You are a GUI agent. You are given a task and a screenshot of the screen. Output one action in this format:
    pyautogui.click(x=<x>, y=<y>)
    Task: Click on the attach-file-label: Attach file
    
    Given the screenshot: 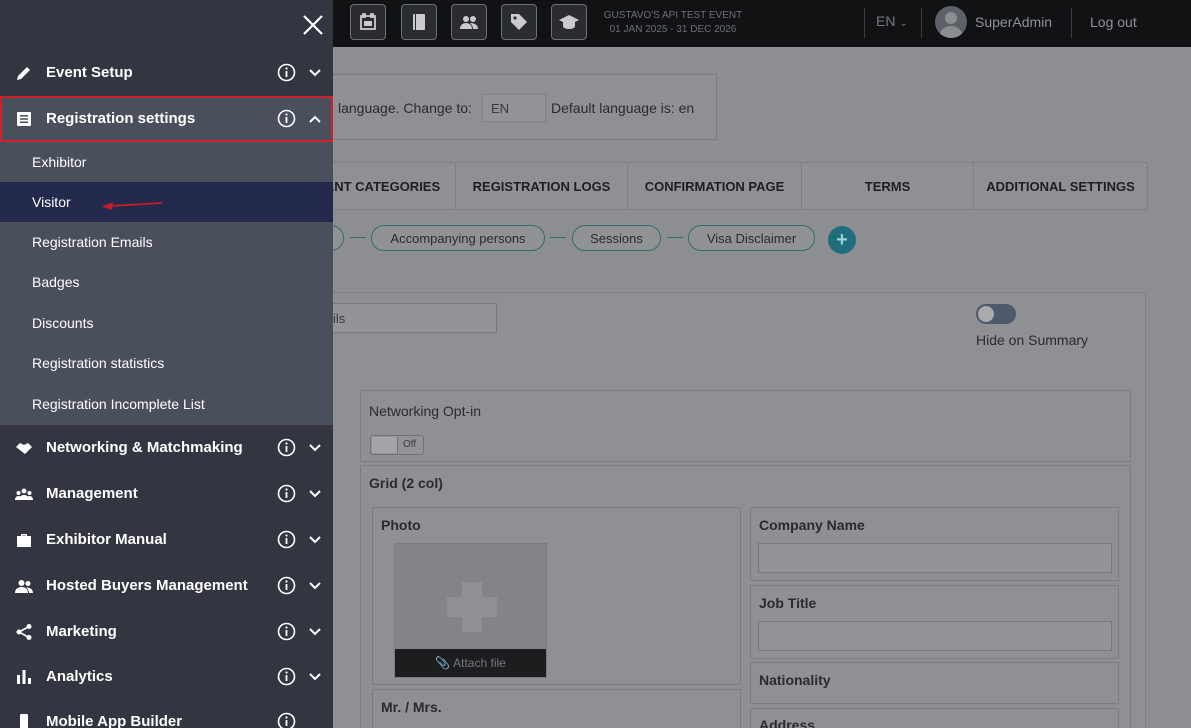 What is the action you would take?
    pyautogui.click(x=479, y=663)
    